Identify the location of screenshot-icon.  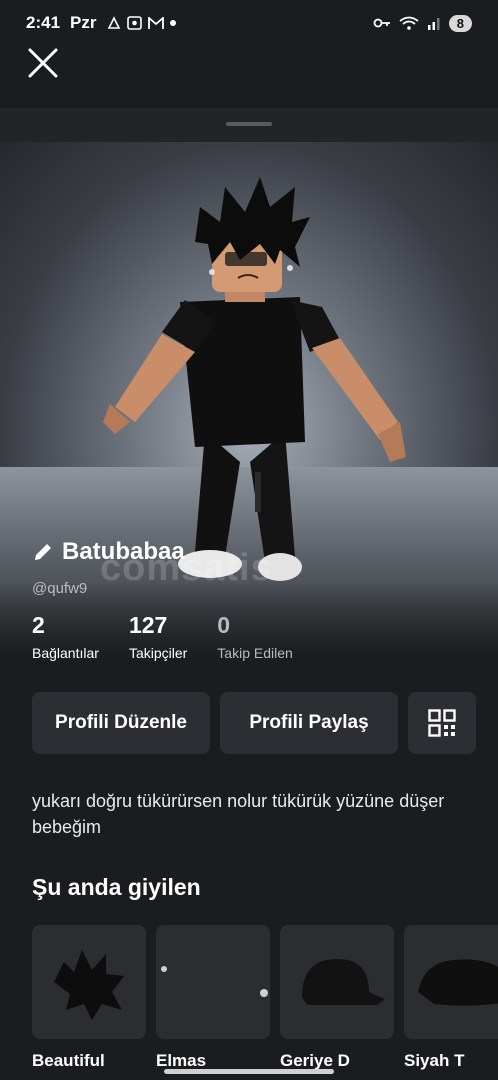
(134, 23).